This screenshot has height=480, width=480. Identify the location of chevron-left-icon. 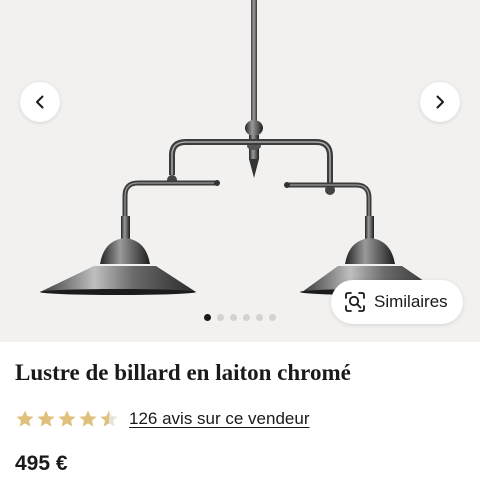
(40, 102).